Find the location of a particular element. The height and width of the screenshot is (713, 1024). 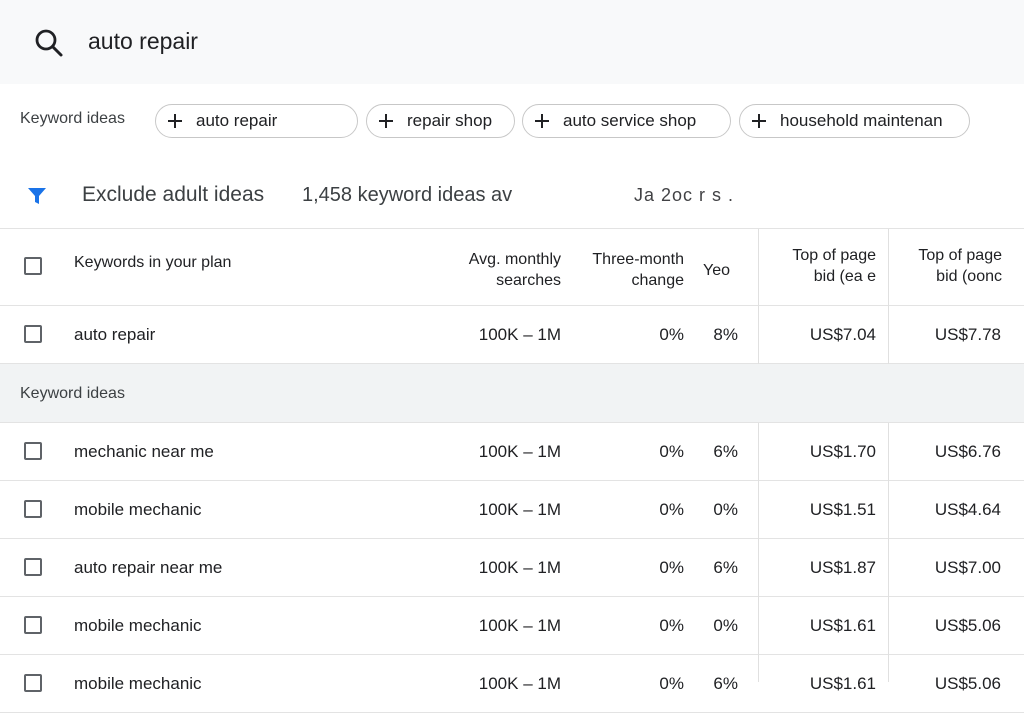

search-bar: auto repair is located at coordinates (512, 42).